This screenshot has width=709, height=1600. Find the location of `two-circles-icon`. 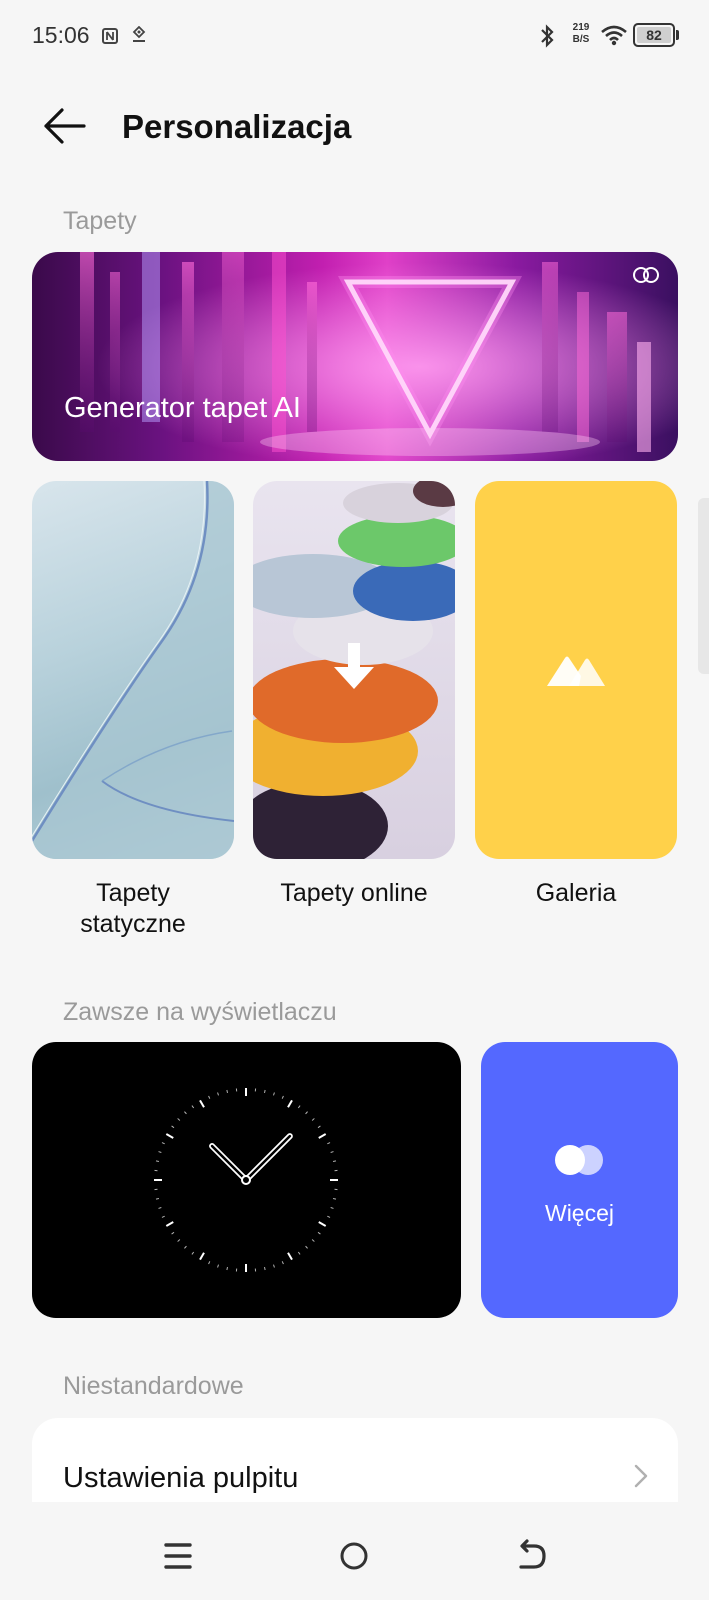

two-circles-icon is located at coordinates (579, 1160).